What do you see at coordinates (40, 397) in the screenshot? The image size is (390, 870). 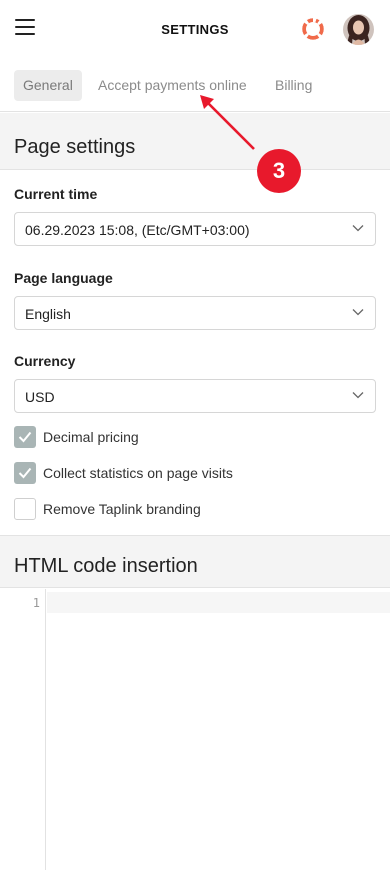 I see `currency-value: USD` at bounding box center [40, 397].